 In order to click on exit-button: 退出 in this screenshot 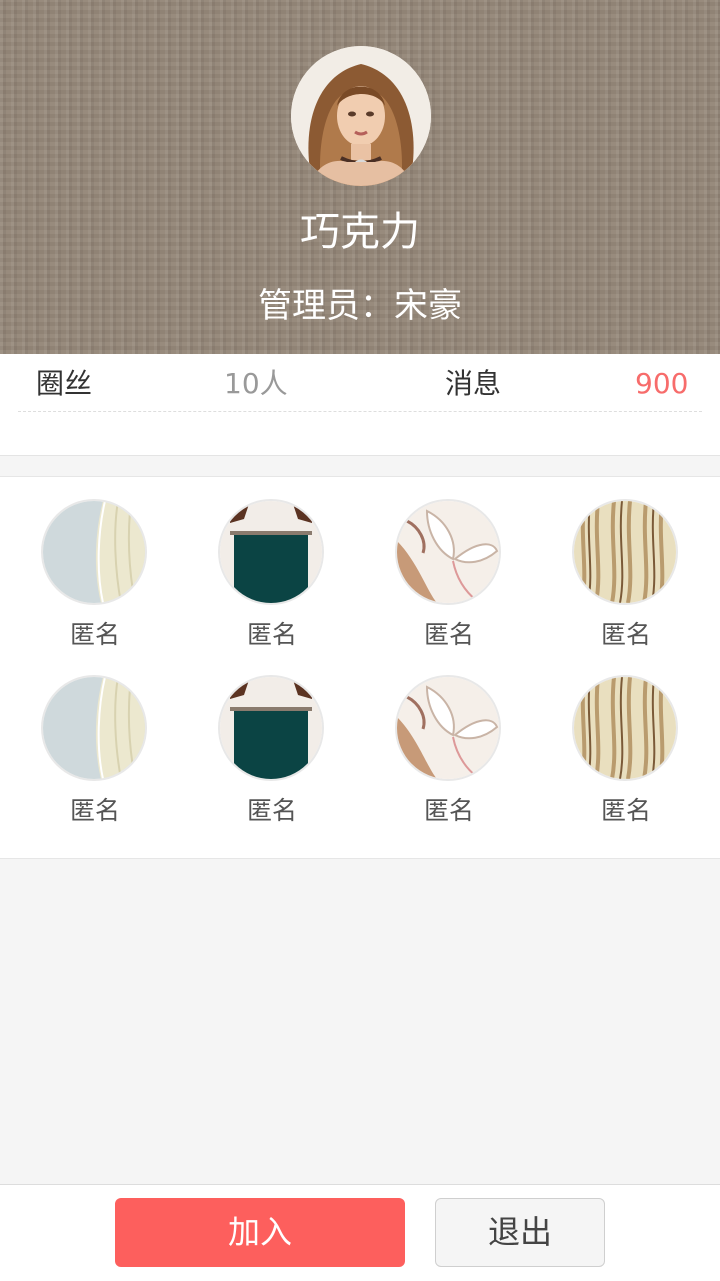, I will do `click(520, 1232)`.